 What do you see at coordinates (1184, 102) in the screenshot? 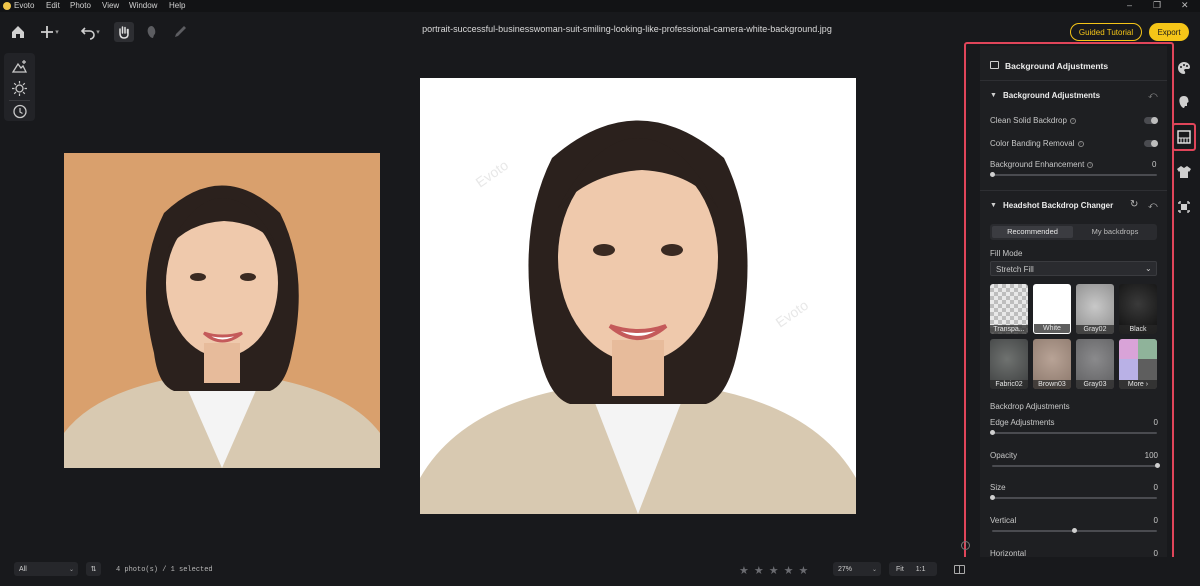
I see `head-icon` at bounding box center [1184, 102].